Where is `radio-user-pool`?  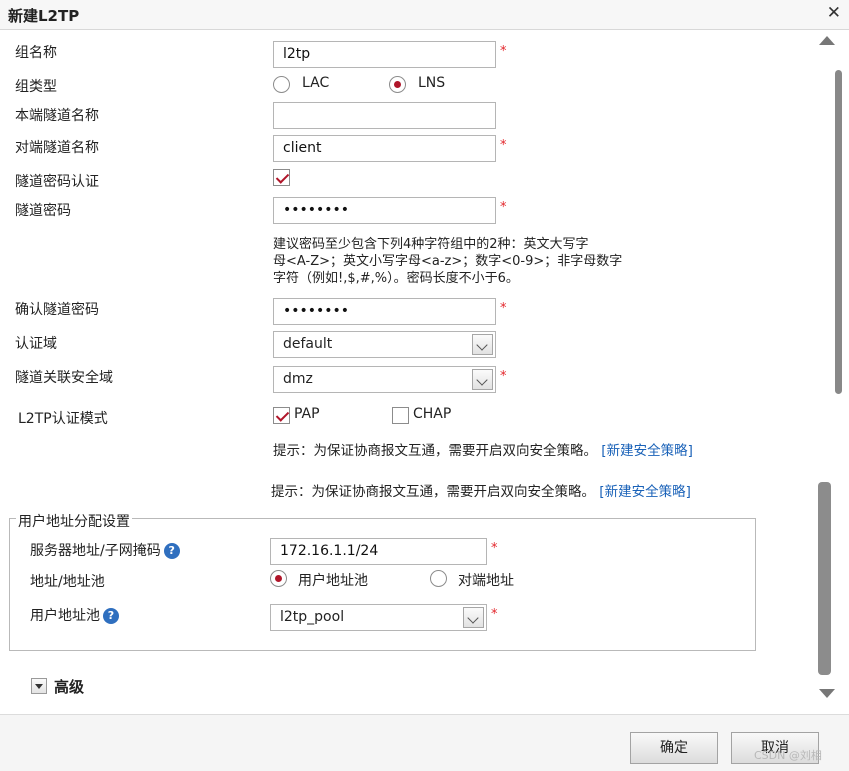
radio-user-pool is located at coordinates (278, 578).